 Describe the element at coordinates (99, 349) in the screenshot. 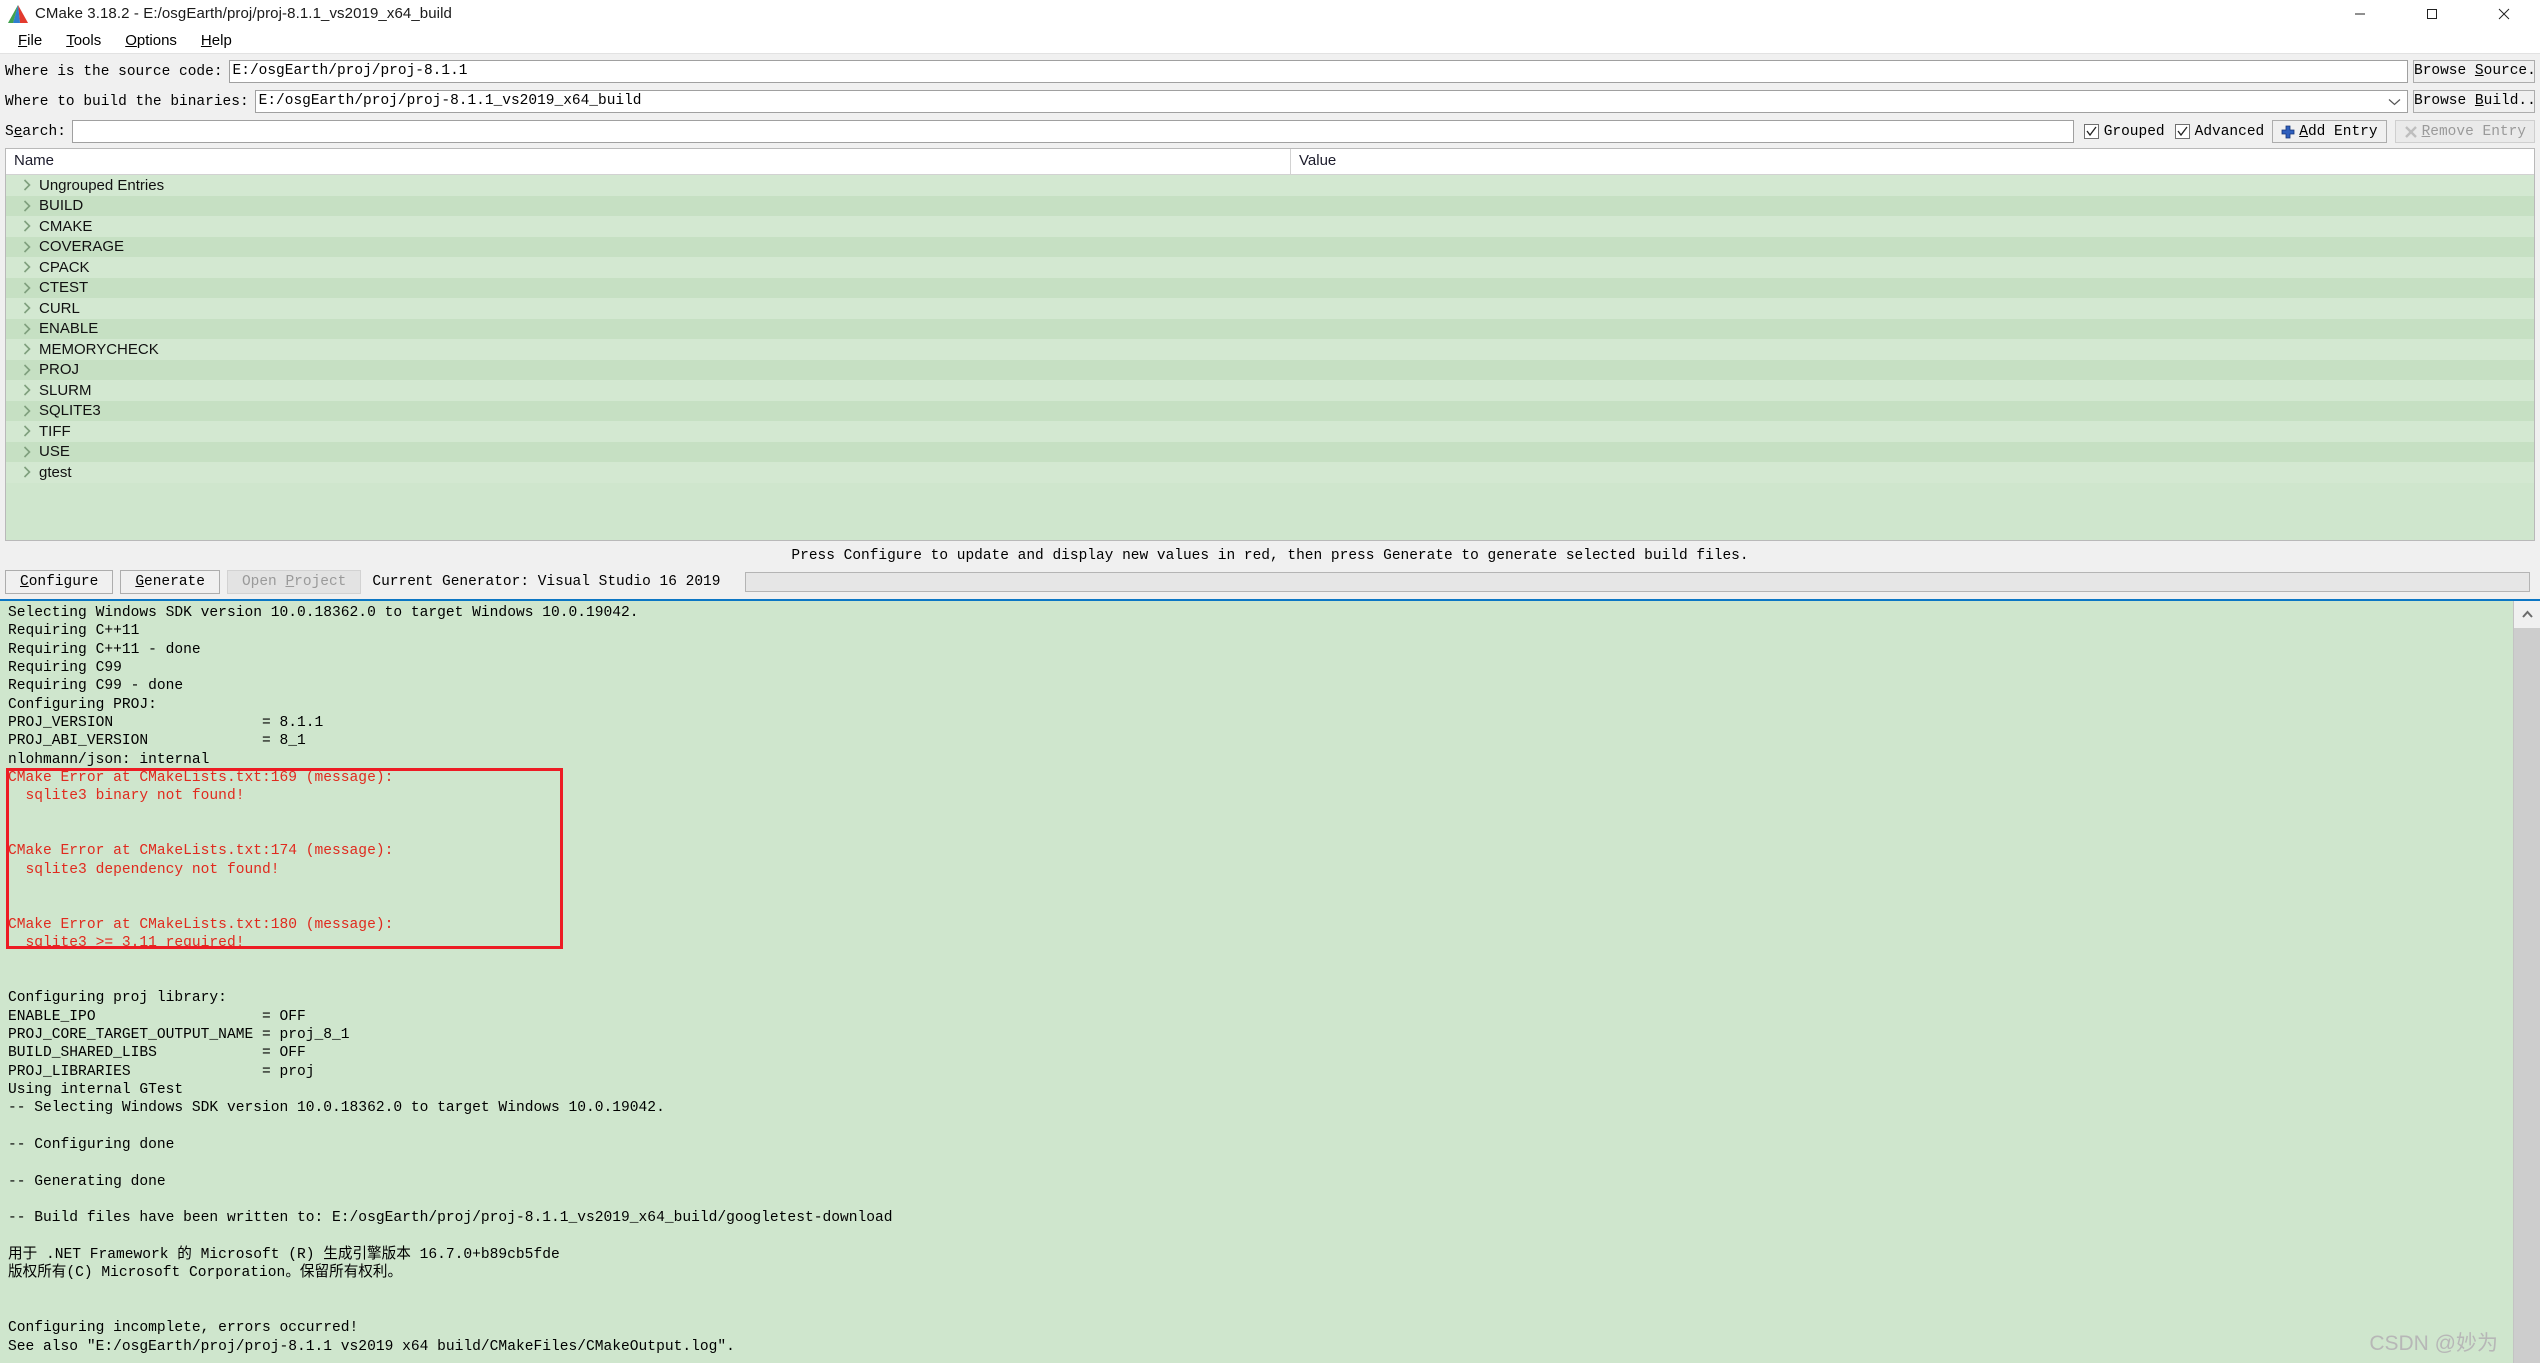

I see `table-row-name: MEMORYCHECK` at that location.